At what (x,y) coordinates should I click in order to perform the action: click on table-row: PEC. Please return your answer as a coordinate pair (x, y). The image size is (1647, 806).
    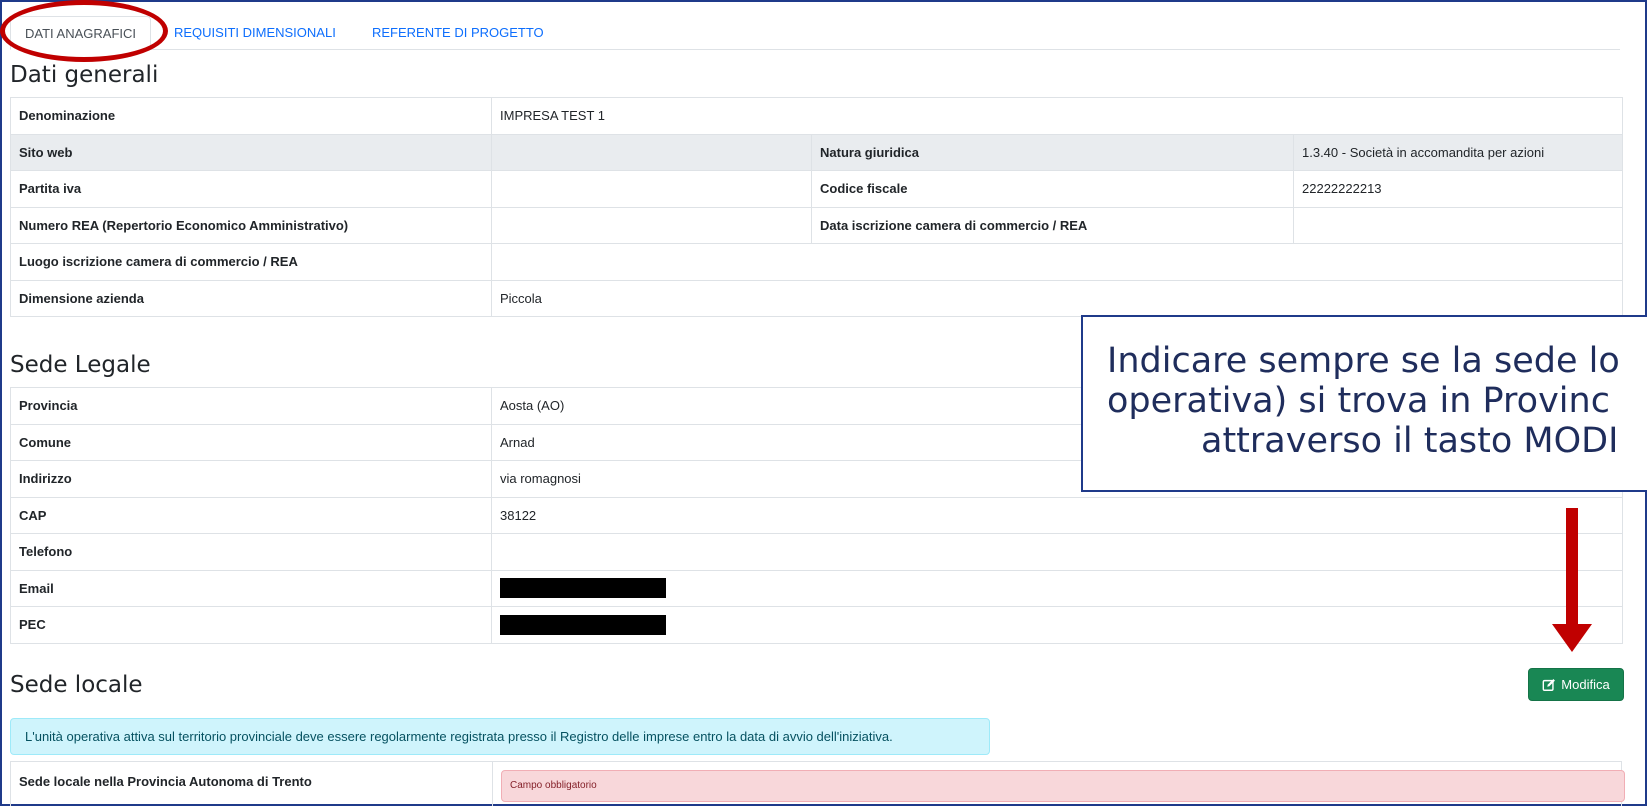
    Looking at the image, I should click on (816, 625).